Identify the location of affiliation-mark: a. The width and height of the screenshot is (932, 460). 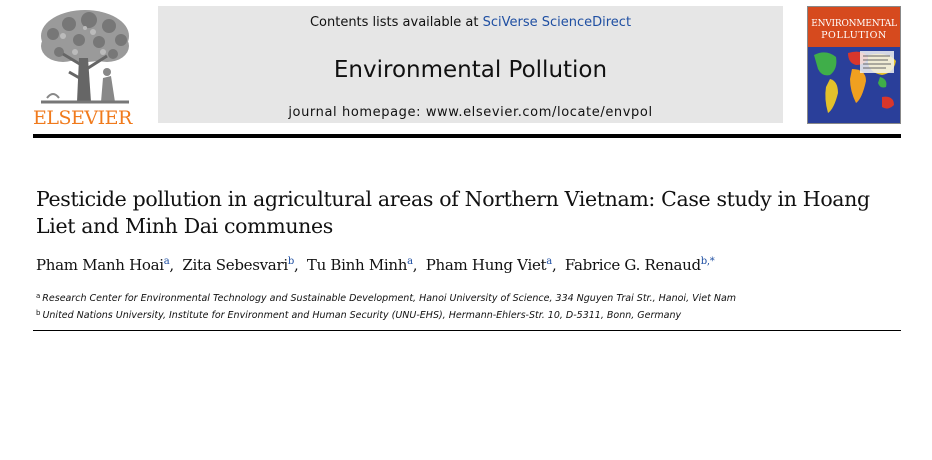
(38, 296).